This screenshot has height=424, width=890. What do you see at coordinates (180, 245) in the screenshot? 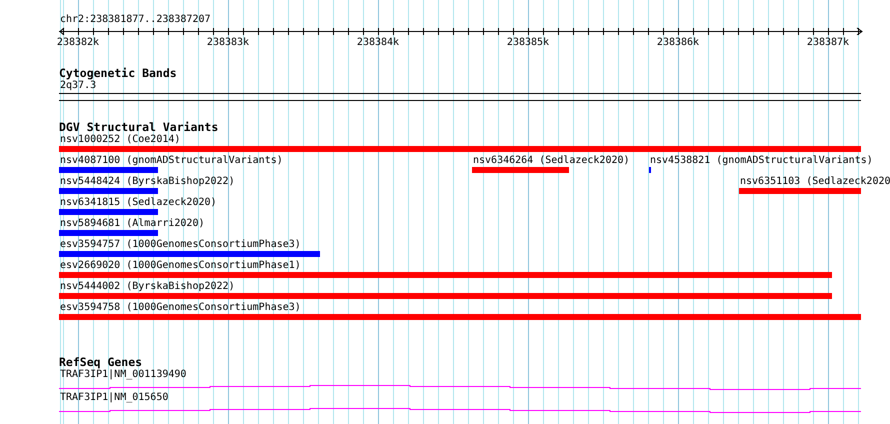
I see `variant-label: esv3594757 (1000GenomesConsortiumPhase3)` at bounding box center [180, 245].